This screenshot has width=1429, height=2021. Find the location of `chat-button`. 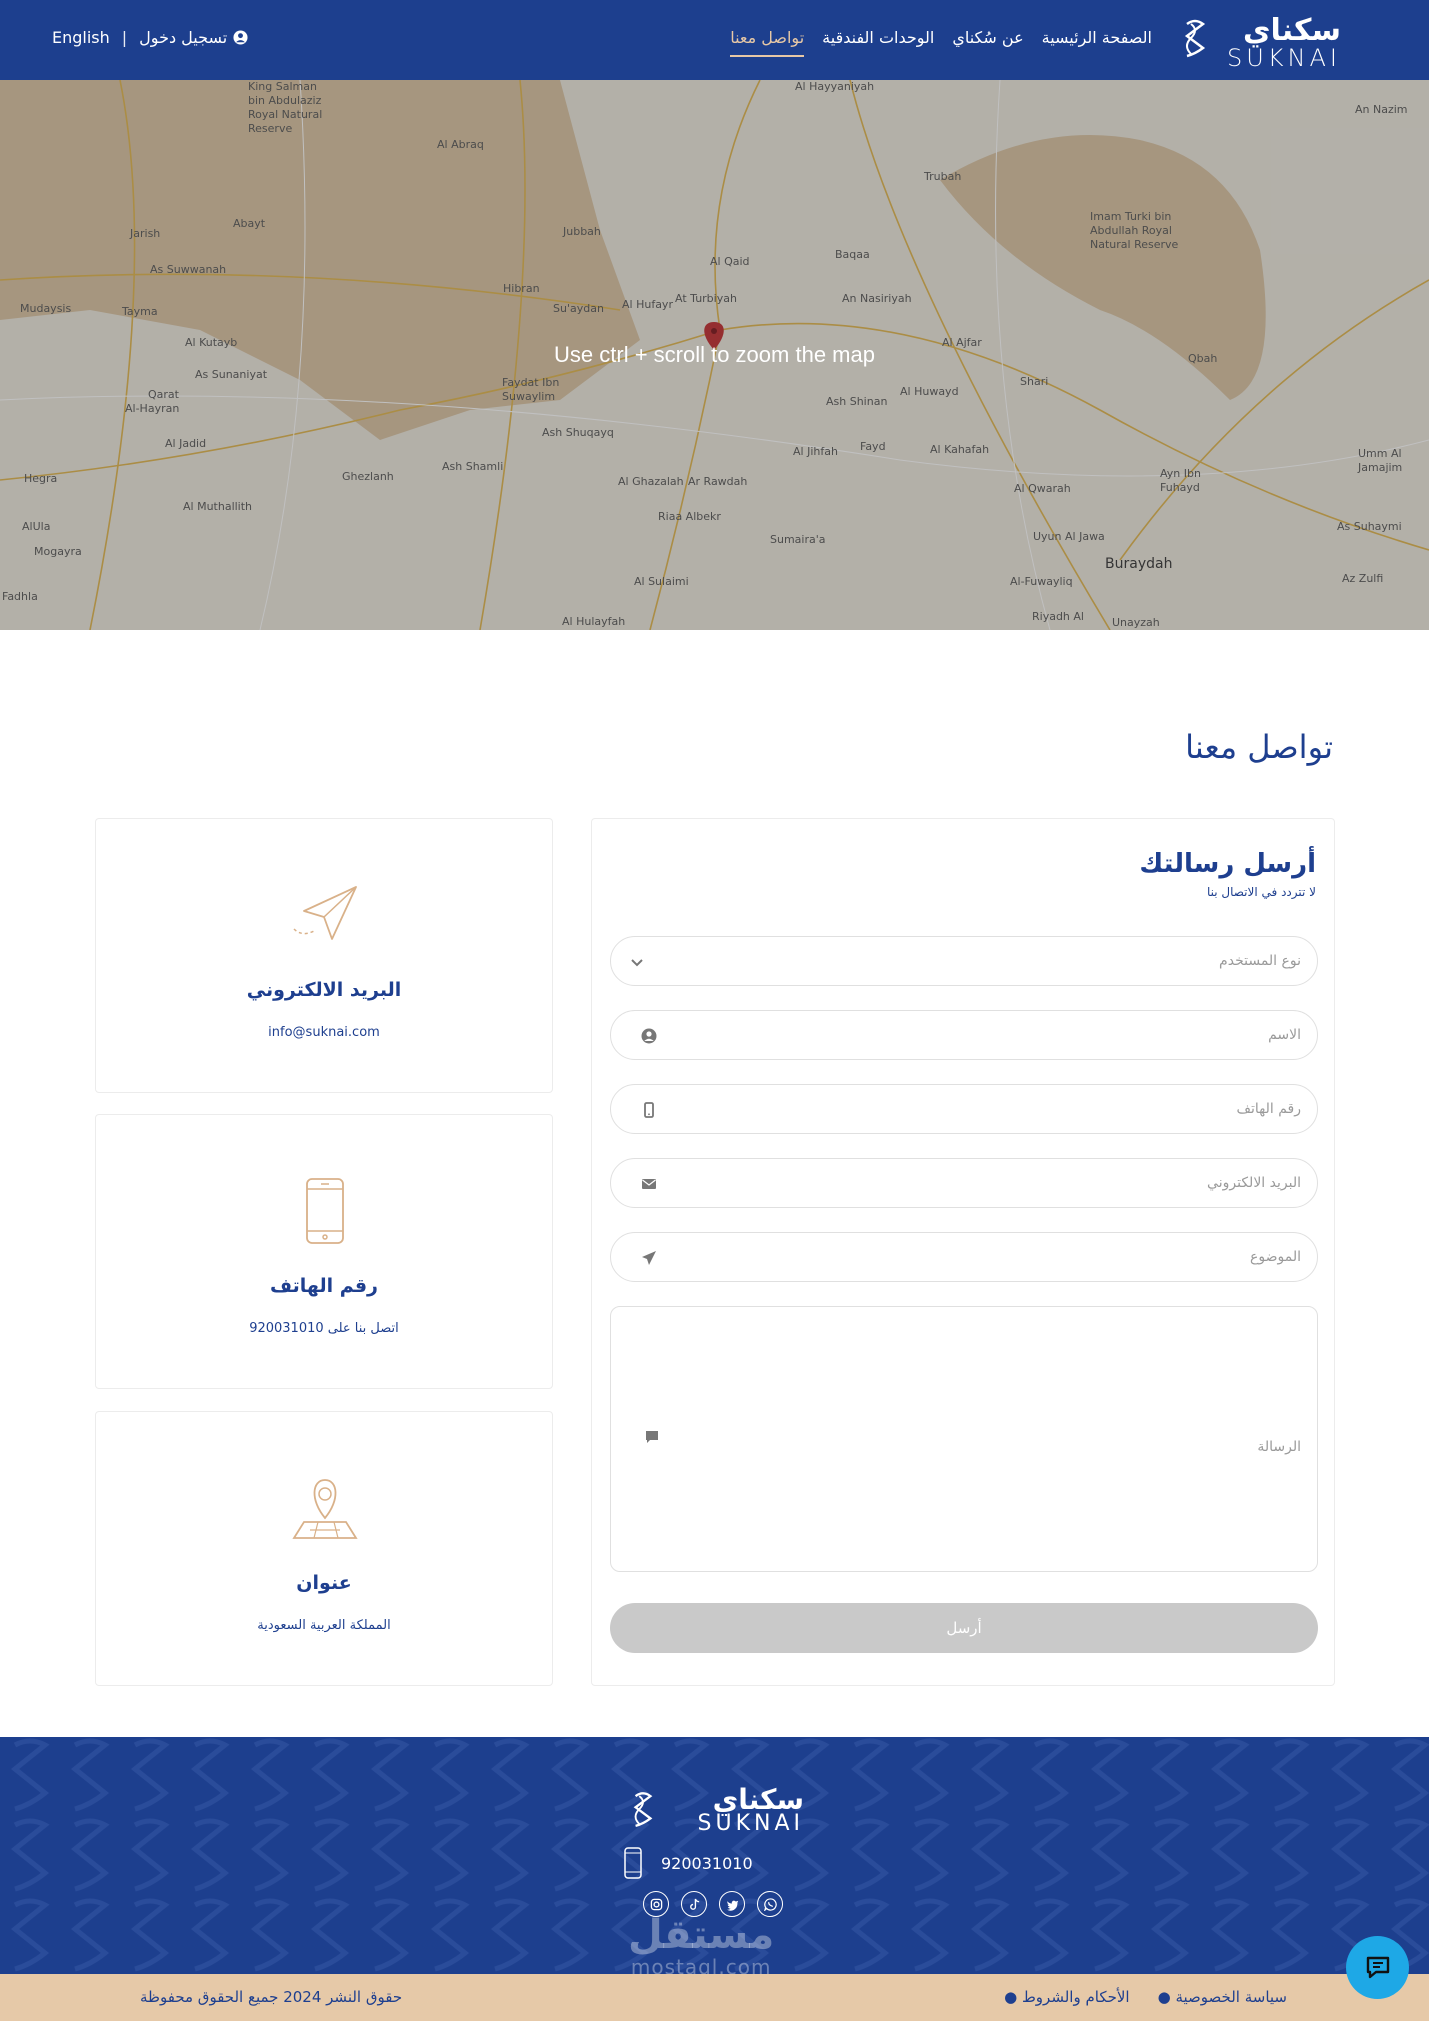

chat-button is located at coordinates (1377, 1967).